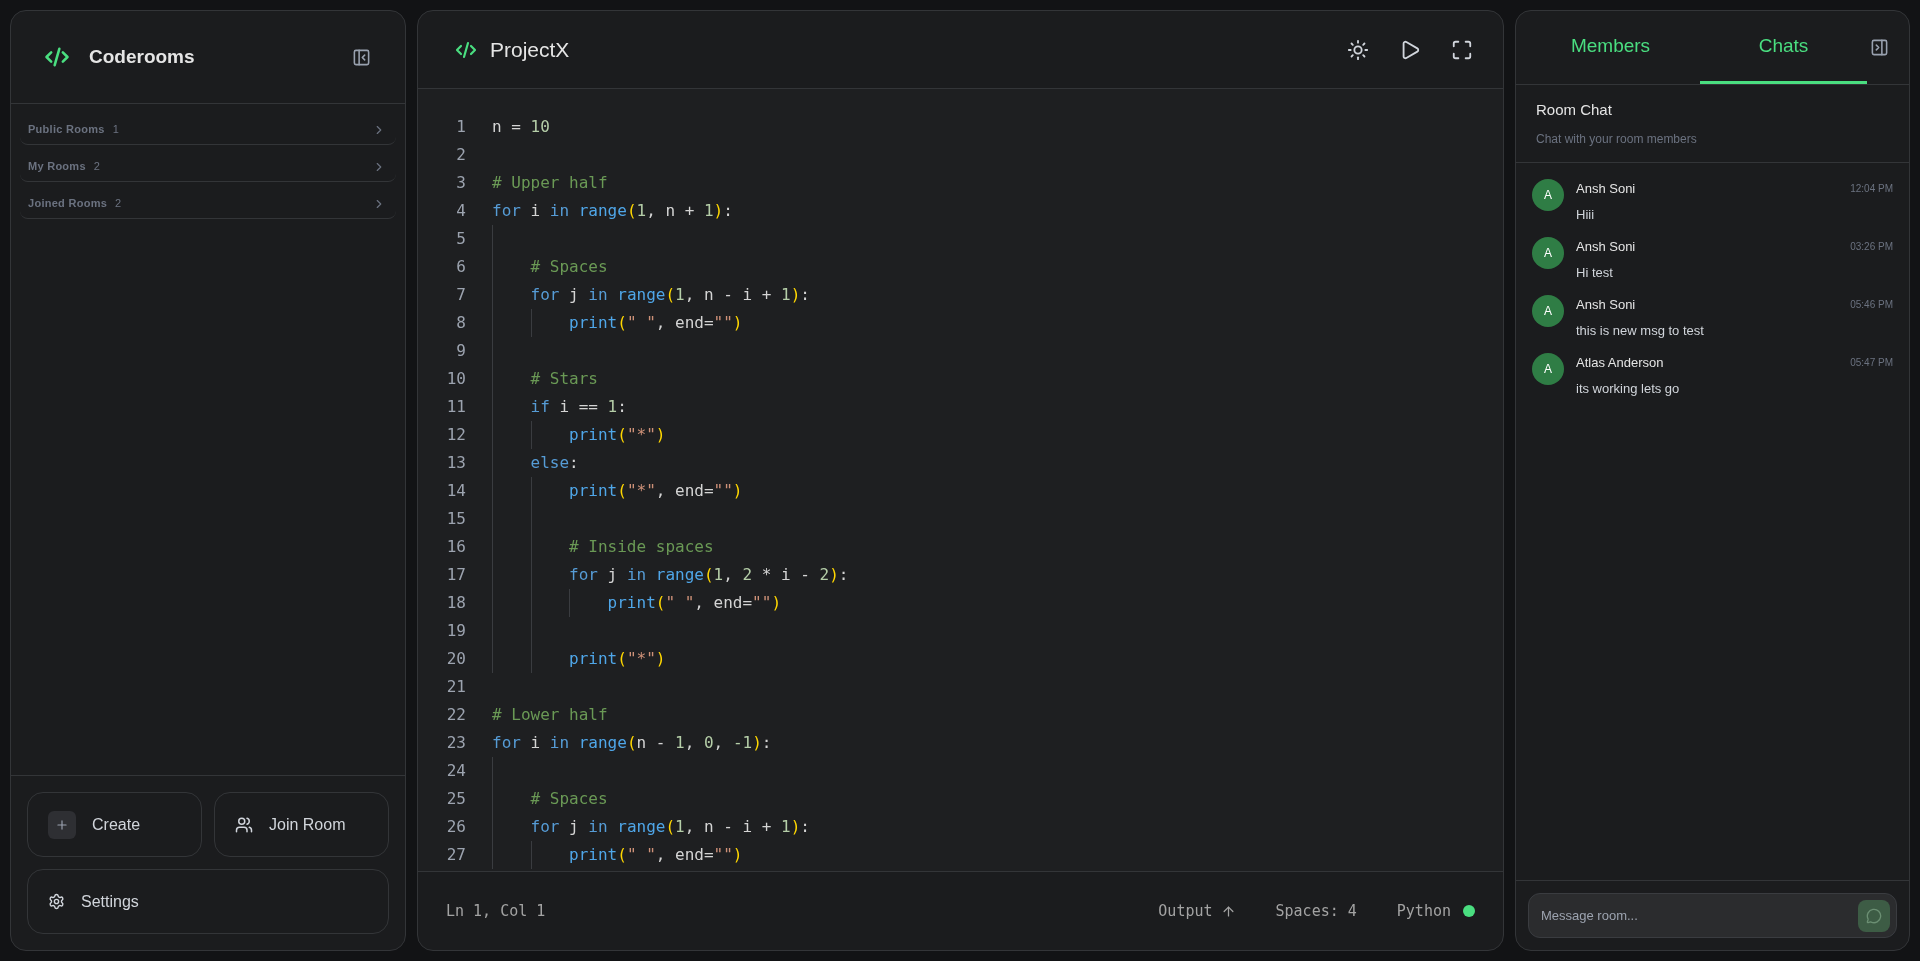 Image resolution: width=1920 pixels, height=961 pixels. What do you see at coordinates (530, 49) in the screenshot?
I see `project-title: ProjectX` at bounding box center [530, 49].